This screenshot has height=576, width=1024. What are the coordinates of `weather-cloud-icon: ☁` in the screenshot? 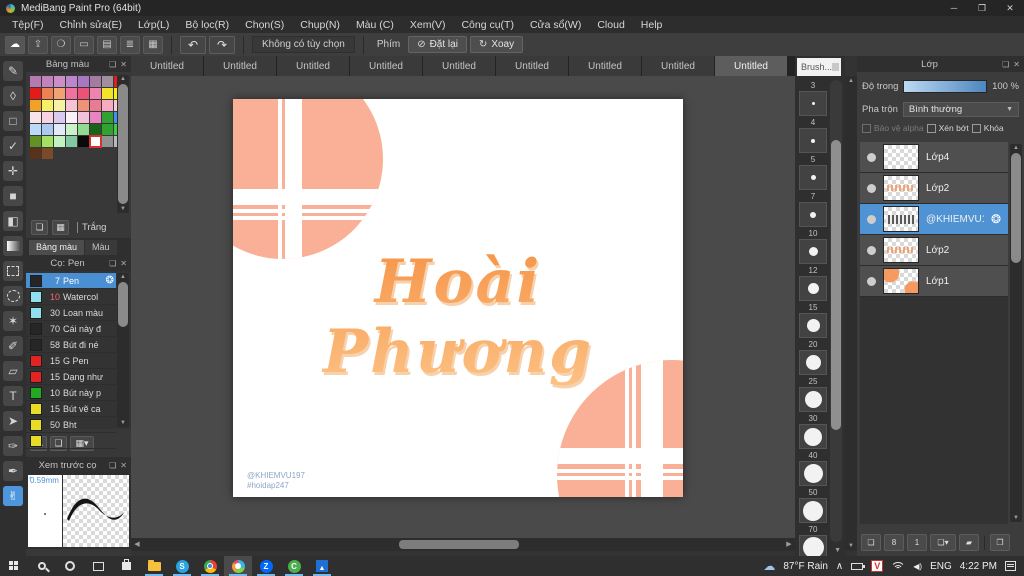 It's located at (769, 566).